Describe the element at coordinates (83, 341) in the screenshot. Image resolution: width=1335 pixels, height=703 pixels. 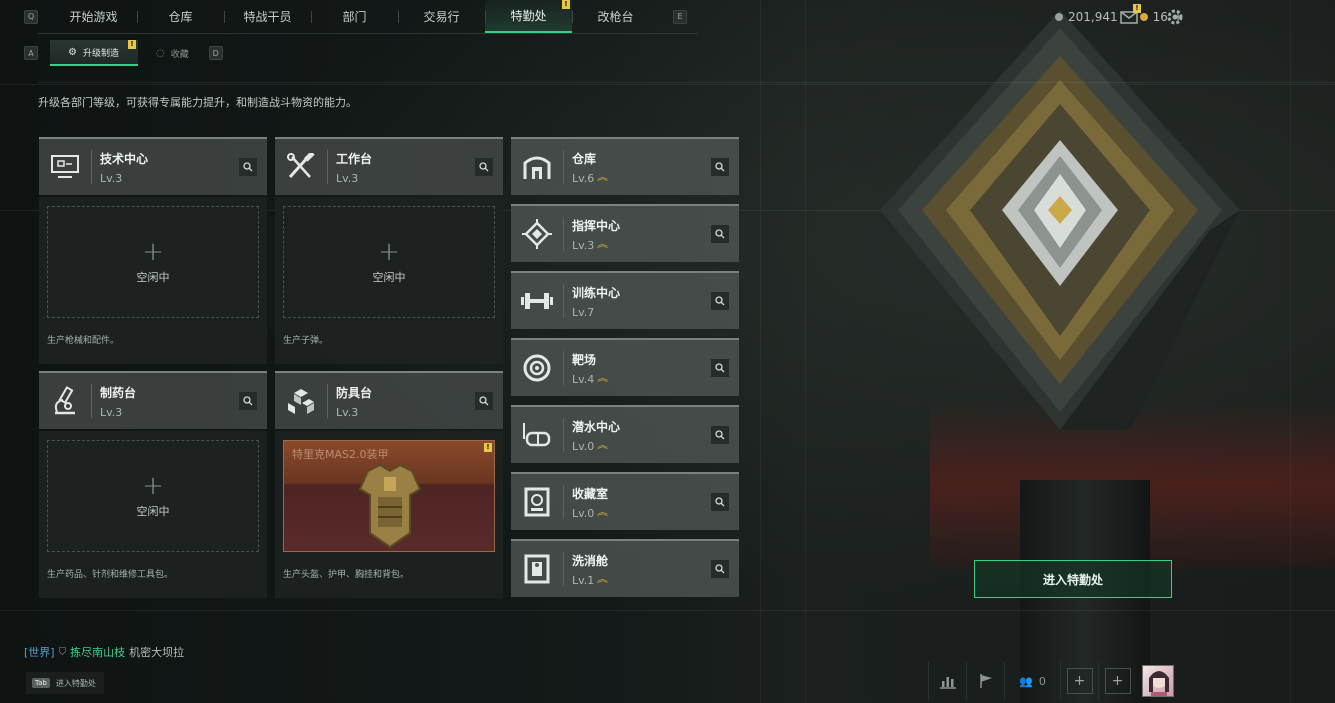
I see `production-caption: 生产枪械和配件。` at that location.